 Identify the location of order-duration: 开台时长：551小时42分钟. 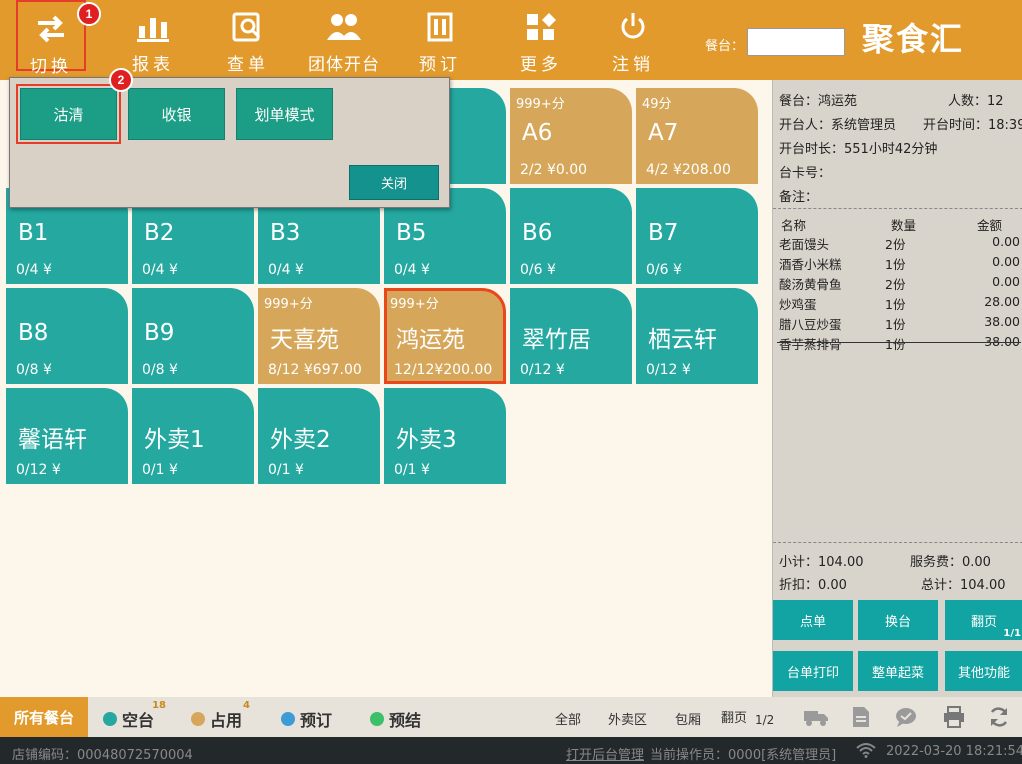
(858, 149).